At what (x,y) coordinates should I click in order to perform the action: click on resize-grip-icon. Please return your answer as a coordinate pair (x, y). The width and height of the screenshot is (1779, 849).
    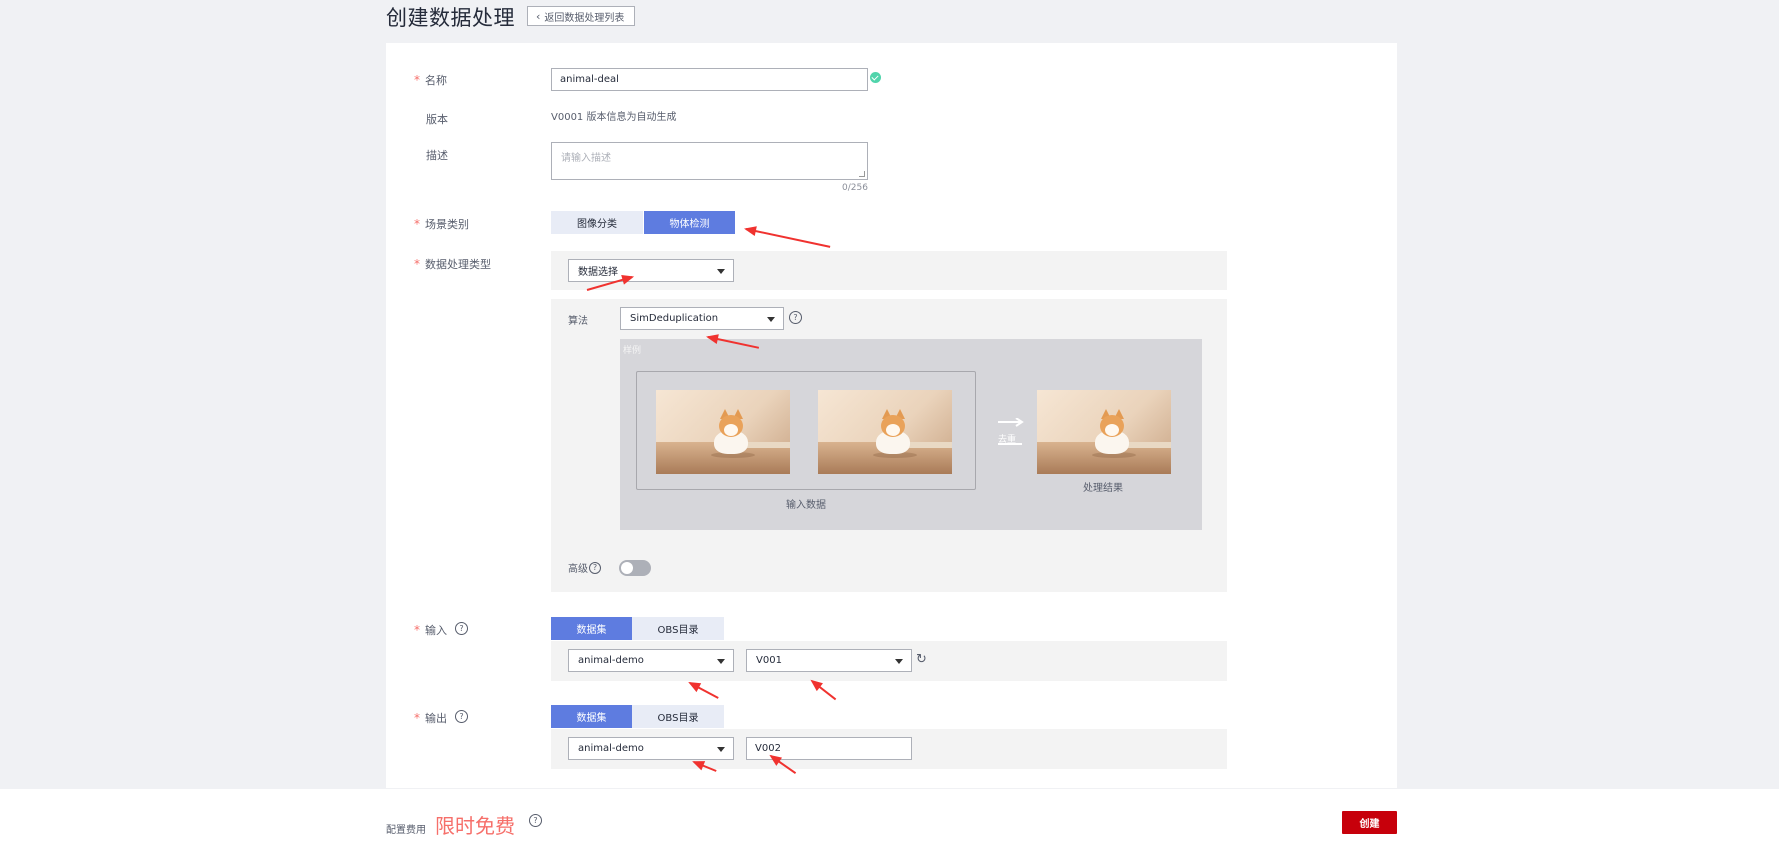
    Looking at the image, I should click on (862, 174).